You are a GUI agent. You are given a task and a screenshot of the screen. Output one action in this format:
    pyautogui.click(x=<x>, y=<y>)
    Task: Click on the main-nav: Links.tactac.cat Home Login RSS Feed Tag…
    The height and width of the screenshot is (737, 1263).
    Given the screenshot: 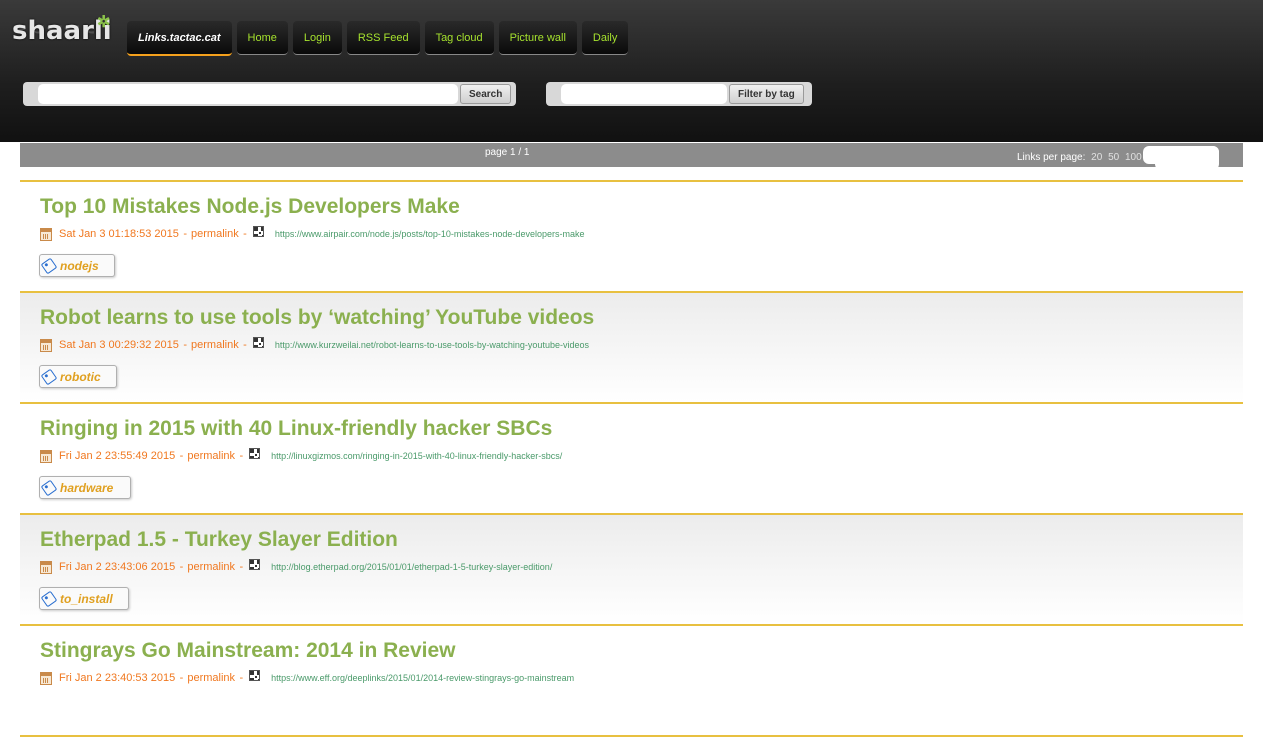 What is the action you would take?
    pyautogui.click(x=378, y=38)
    